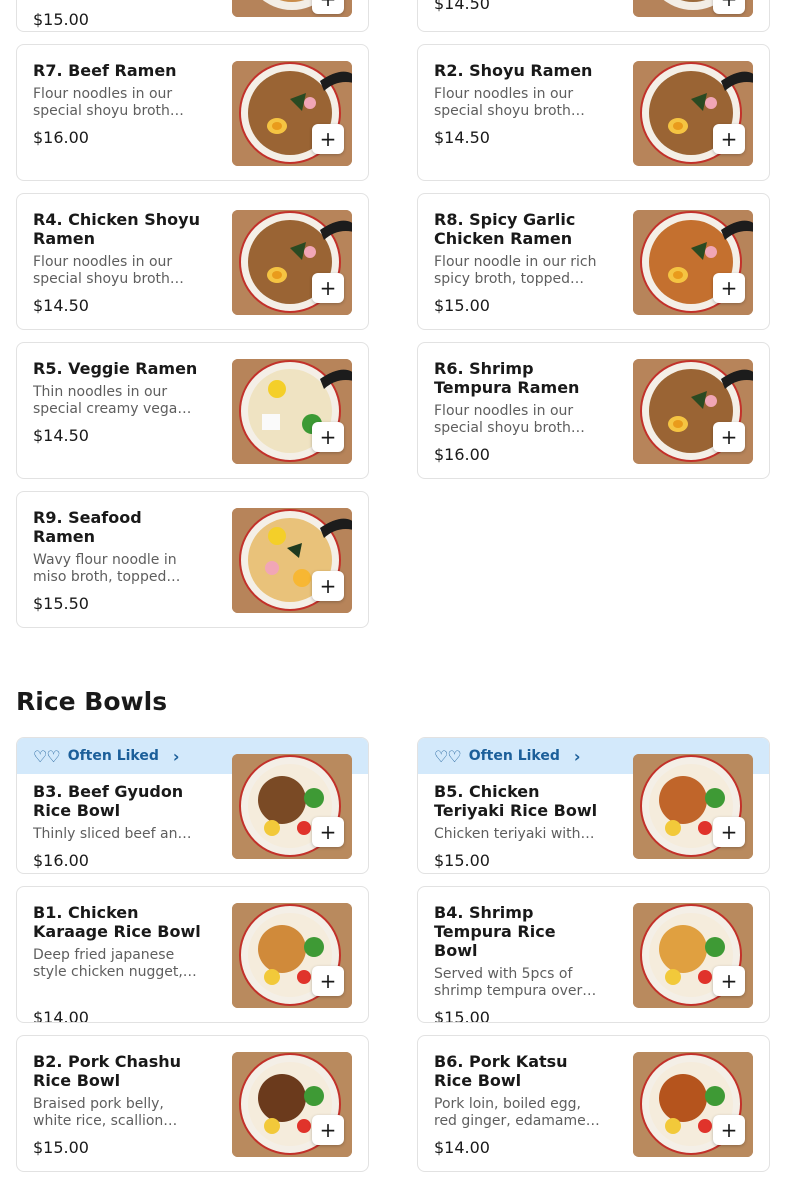 The height and width of the screenshot is (1196, 785). I want to click on item-title: B1. Chicken Karaage Rice Bowl, so click(117, 922).